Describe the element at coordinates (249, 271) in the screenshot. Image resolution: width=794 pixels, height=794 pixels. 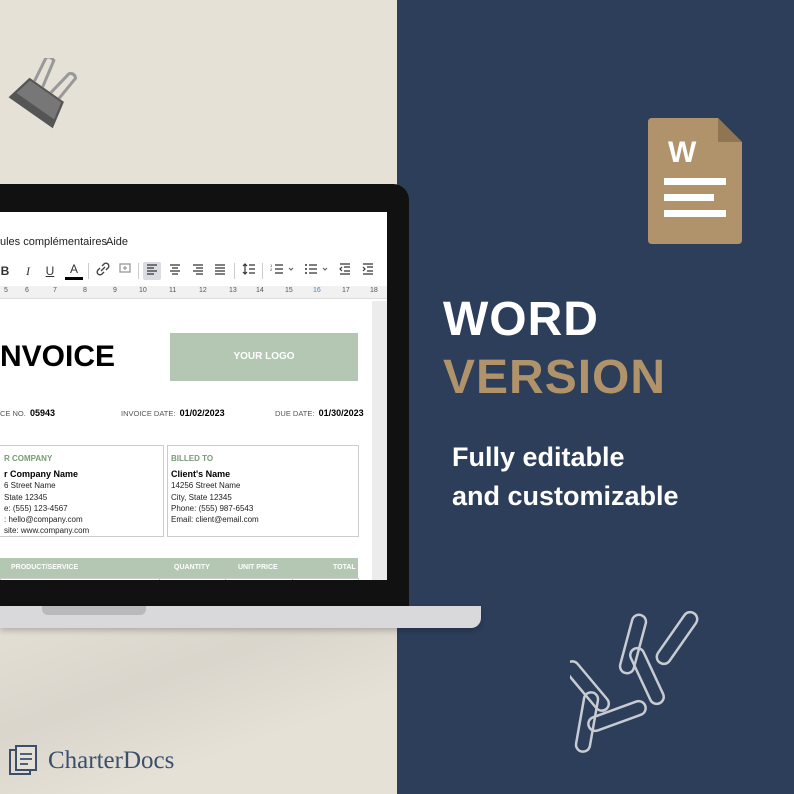
I see `line-spacing-icon` at that location.